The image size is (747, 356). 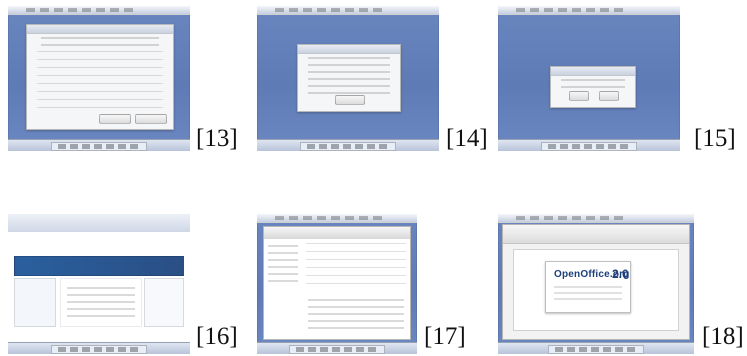 I want to click on package-list, so click(x=100, y=81).